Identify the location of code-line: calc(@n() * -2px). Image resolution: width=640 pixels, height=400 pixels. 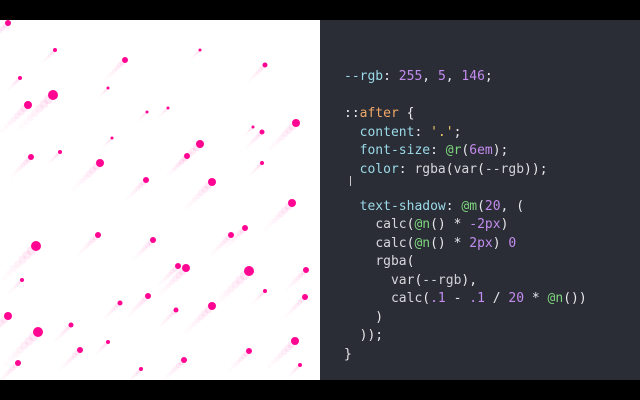
(465, 225).